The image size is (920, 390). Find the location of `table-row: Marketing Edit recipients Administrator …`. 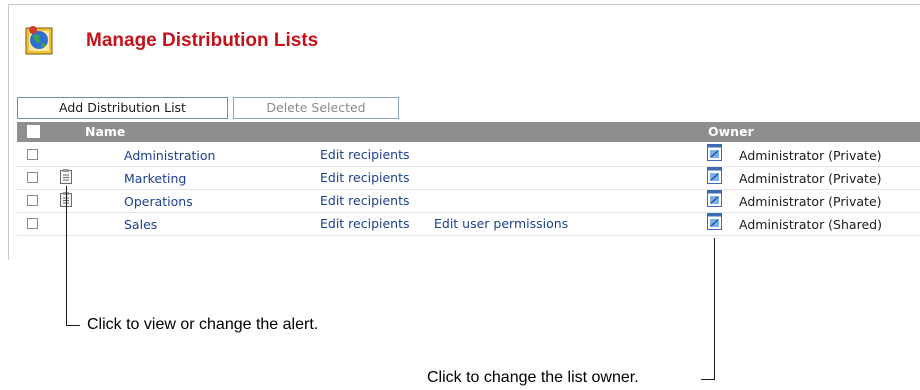

table-row: Marketing Edit recipients Administrator … is located at coordinates (468, 178).